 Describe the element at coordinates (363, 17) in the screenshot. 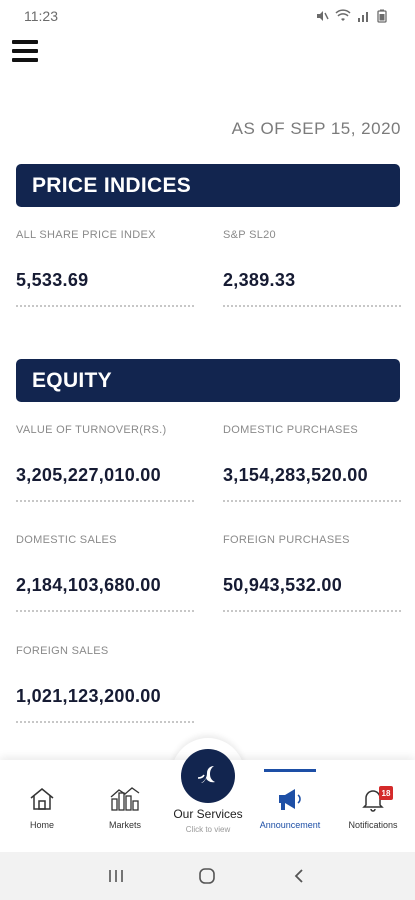

I see `signal-icon` at that location.